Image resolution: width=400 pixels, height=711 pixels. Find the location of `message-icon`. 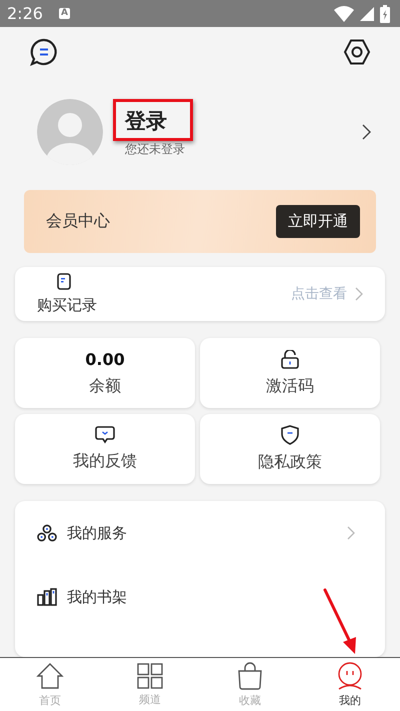

message-icon is located at coordinates (44, 52).